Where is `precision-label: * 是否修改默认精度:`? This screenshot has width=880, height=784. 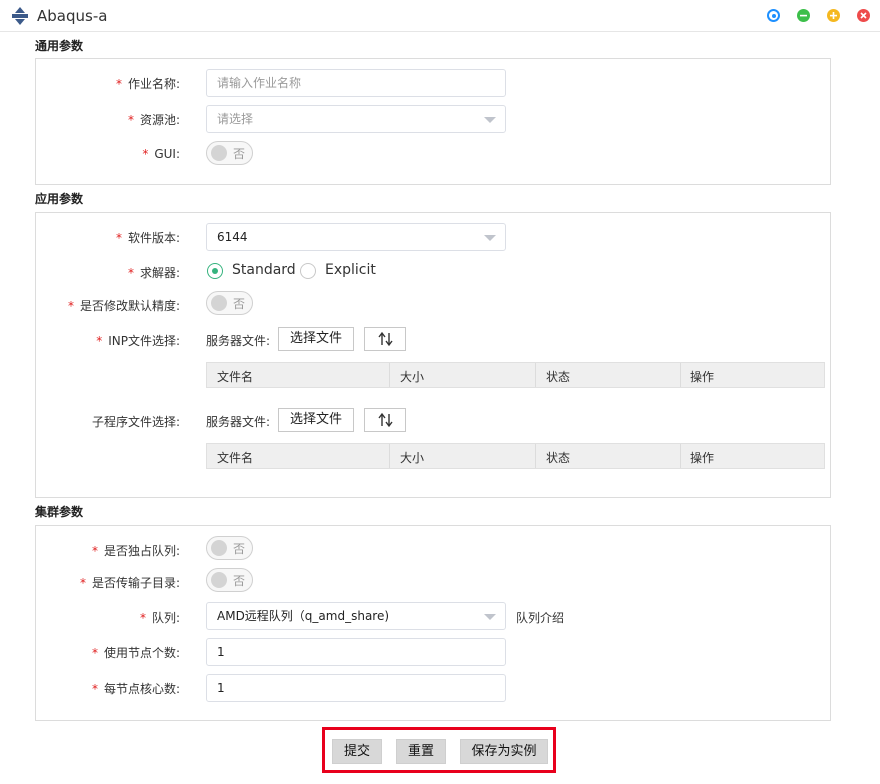
precision-label: * 是否修改默认精度: is located at coordinates (123, 306).